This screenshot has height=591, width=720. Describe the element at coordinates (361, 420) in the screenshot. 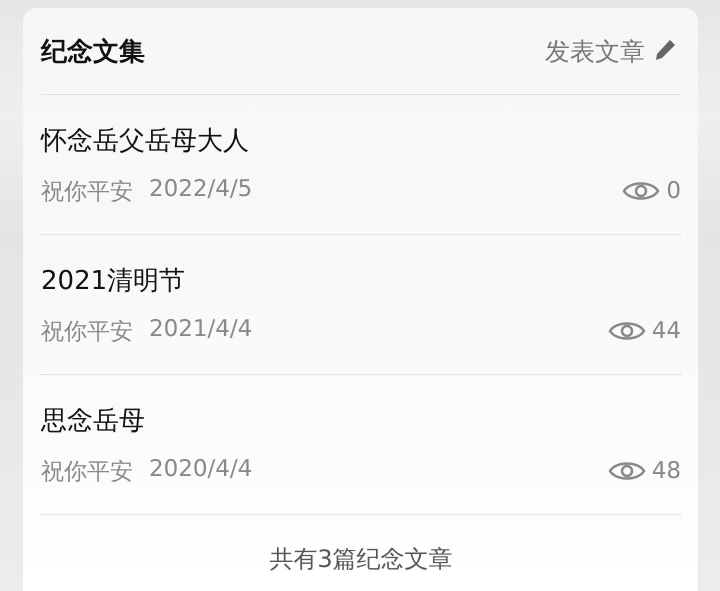

I see `article-title: 思念岳母` at that location.